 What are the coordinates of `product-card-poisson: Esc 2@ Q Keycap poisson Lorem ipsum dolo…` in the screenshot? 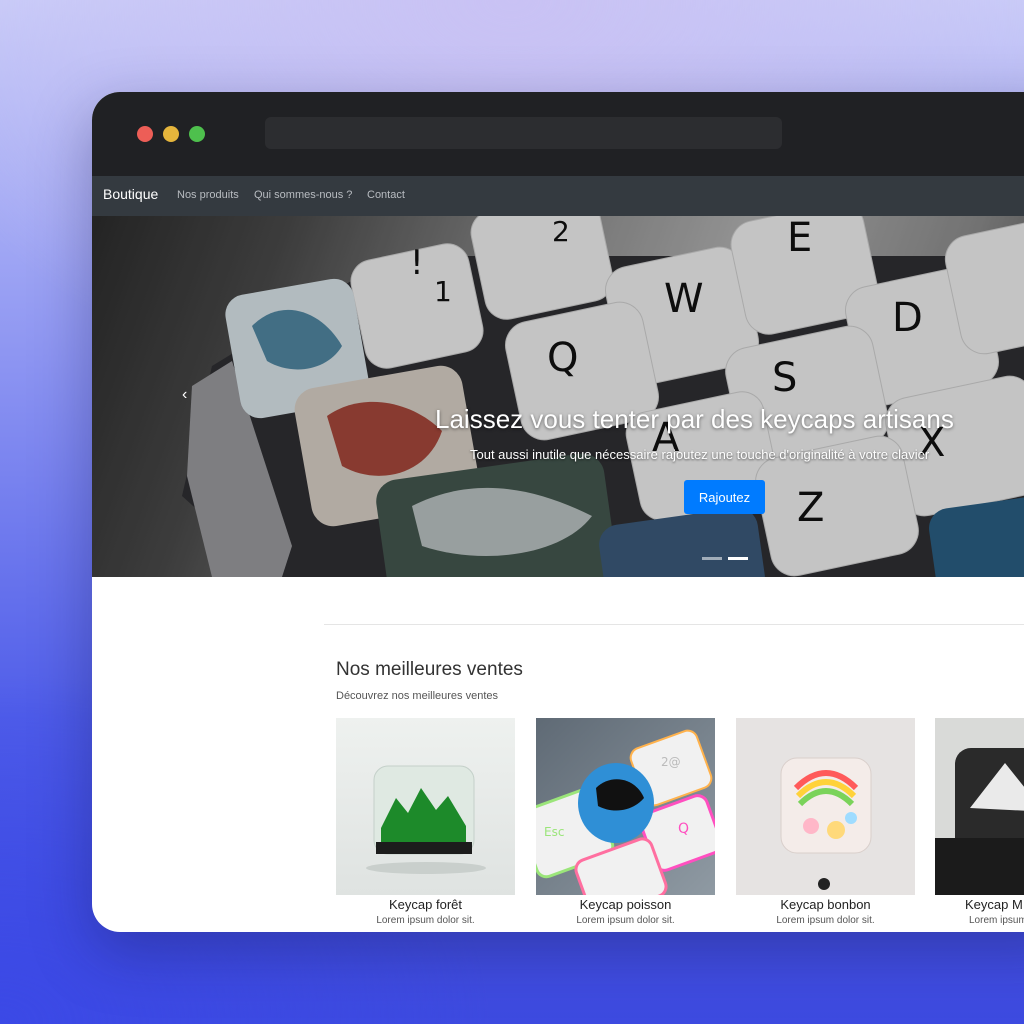 It's located at (625, 825).